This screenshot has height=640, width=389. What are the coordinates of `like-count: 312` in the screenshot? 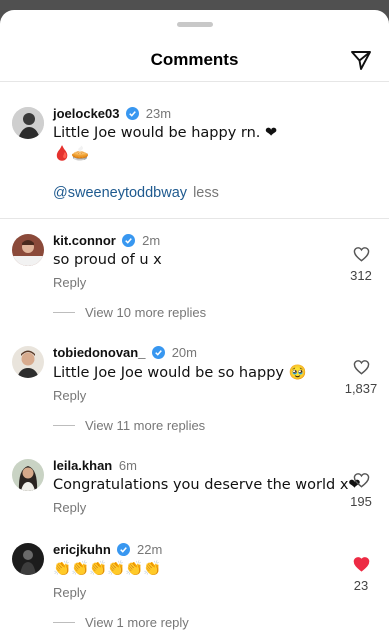 It's located at (361, 275).